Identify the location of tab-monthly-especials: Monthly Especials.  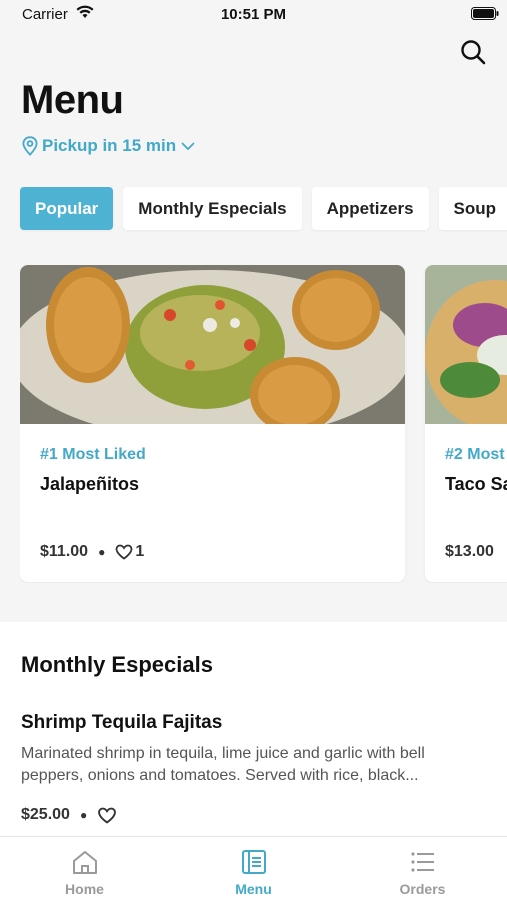
(212, 208).